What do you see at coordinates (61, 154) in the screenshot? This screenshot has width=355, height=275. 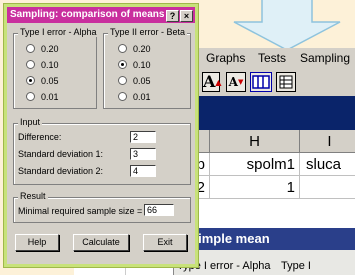 I see `sd1-label: Standard deviation 1:` at bounding box center [61, 154].